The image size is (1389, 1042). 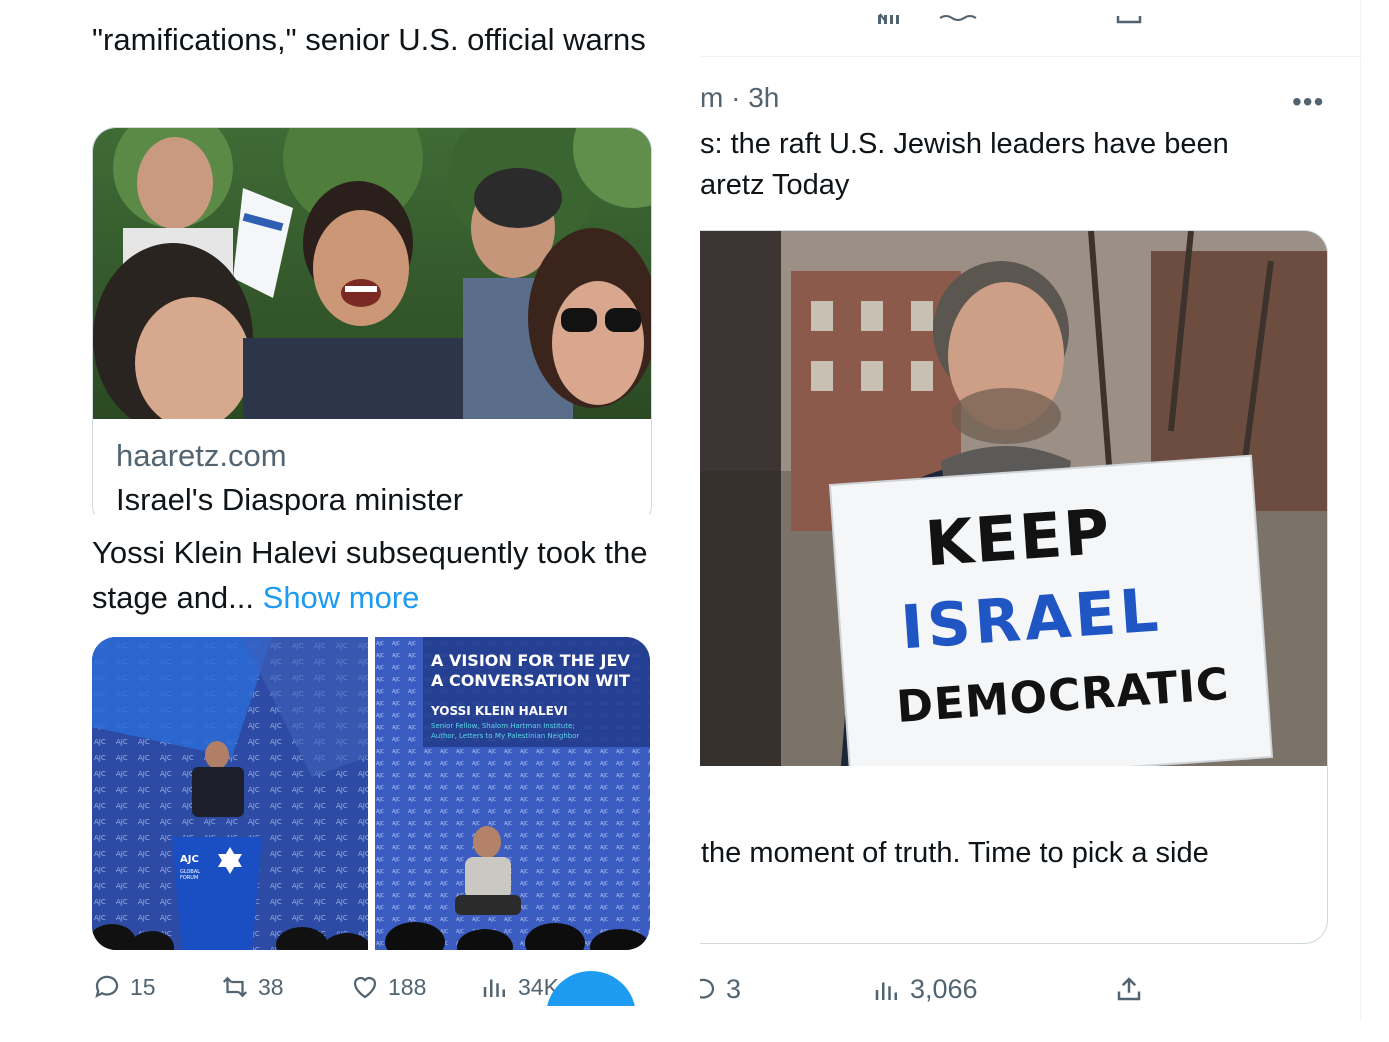 I want to click on repost-button: 38, so click(x=252, y=987).